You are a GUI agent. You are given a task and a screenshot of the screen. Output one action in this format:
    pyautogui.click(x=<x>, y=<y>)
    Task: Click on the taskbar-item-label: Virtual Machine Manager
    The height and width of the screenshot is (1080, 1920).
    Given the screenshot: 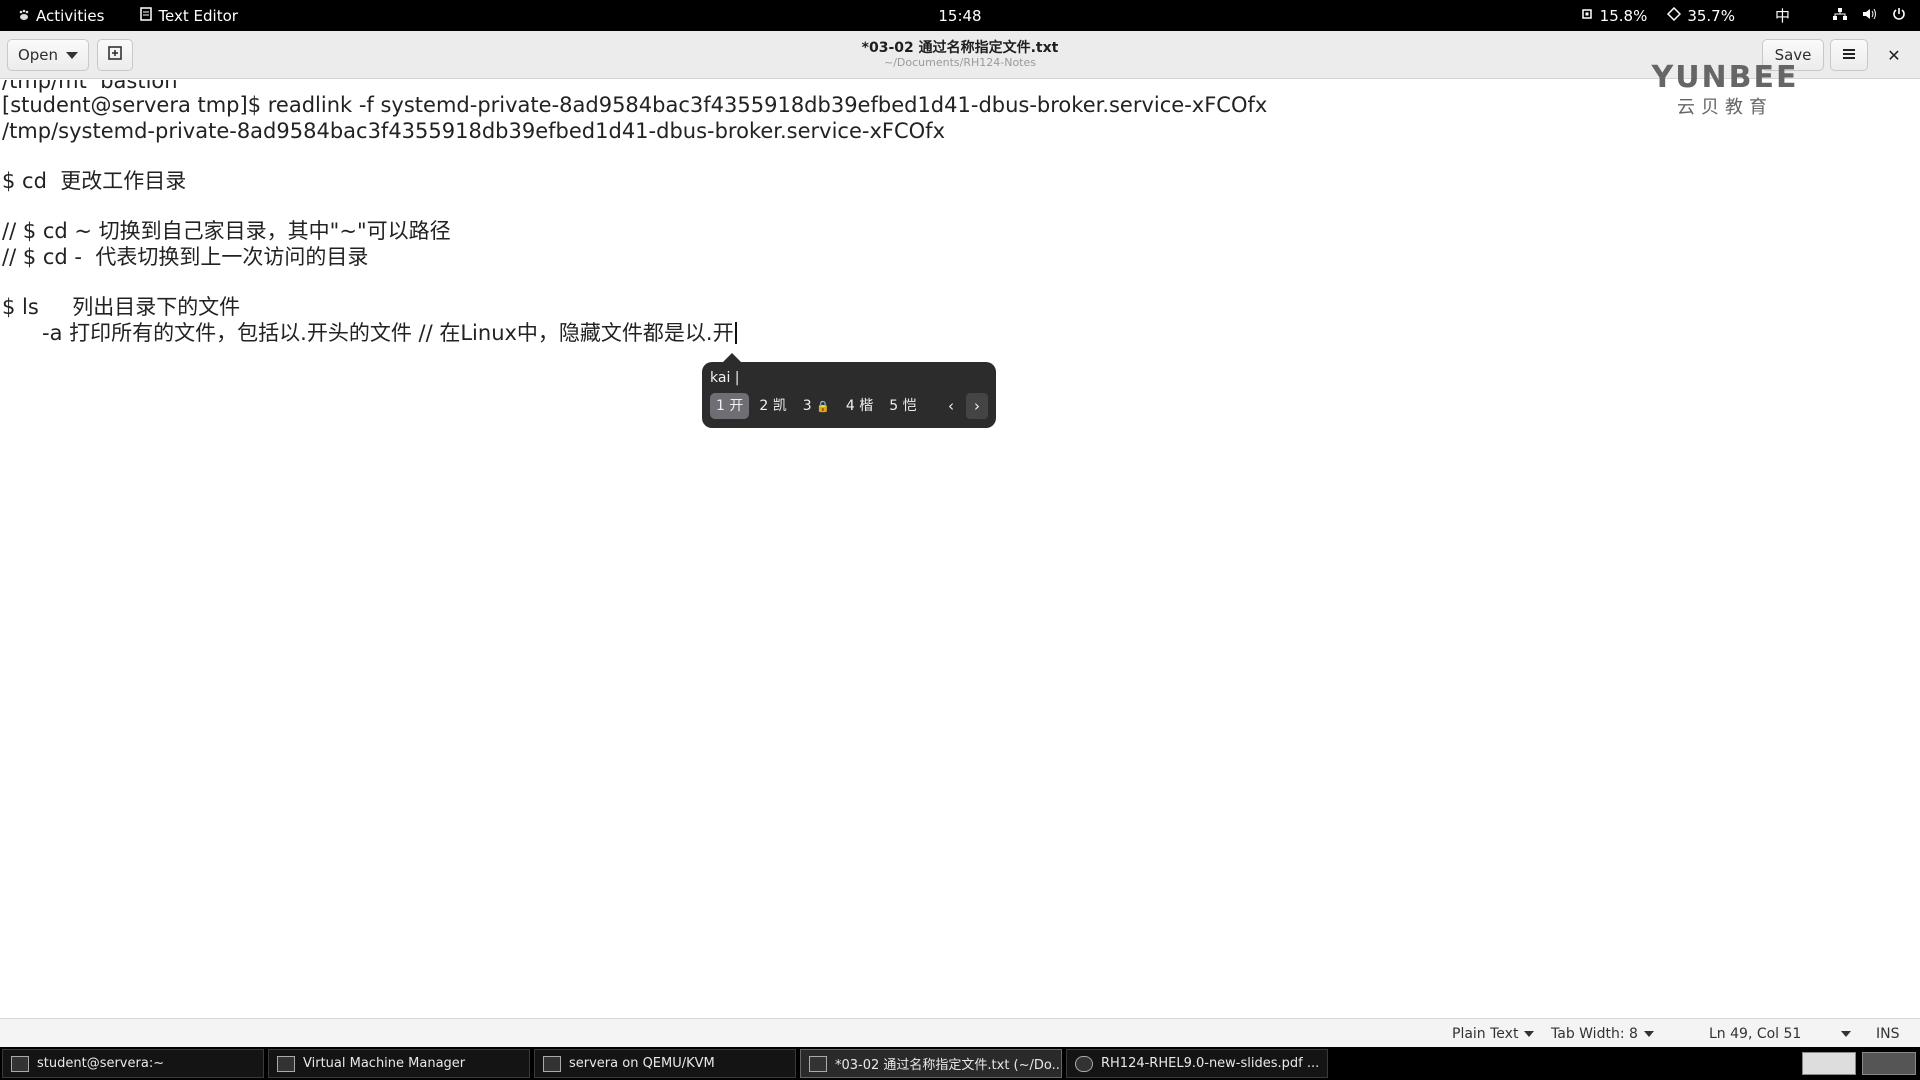 What is the action you would take?
    pyautogui.click(x=384, y=1063)
    